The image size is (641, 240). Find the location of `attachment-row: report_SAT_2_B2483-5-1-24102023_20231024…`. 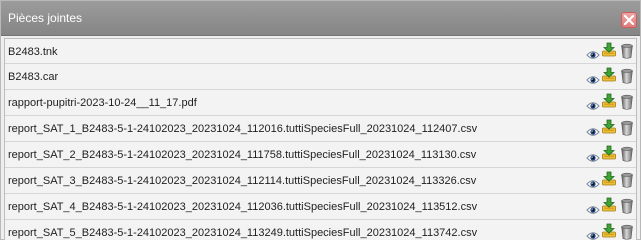

attachment-row: report_SAT_2_B2483-5-1-24102023_20231024… is located at coordinates (320, 155).